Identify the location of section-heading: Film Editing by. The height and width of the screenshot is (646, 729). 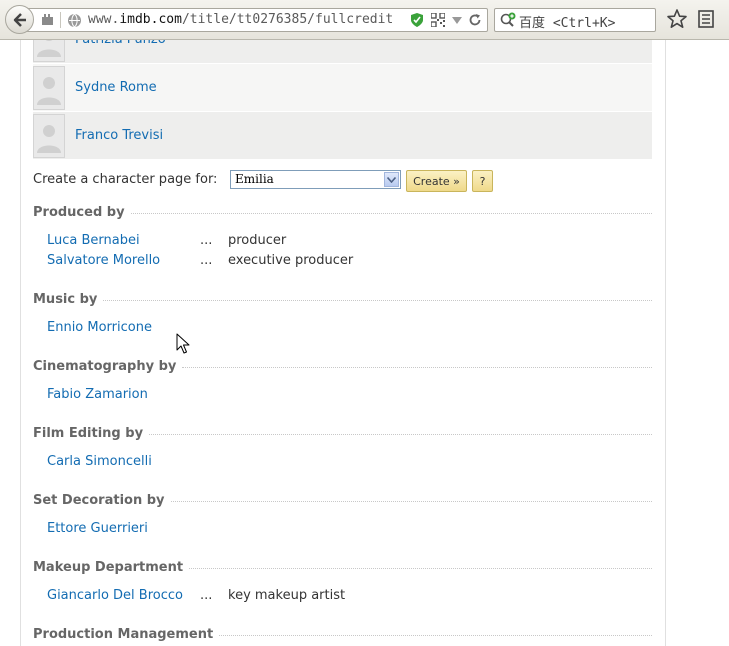
(342, 433).